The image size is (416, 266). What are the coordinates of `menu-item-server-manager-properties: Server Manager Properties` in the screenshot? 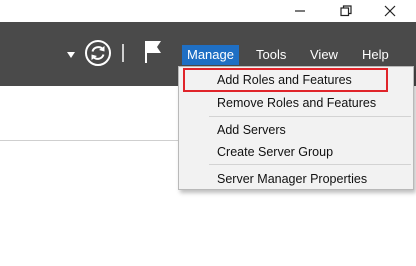 It's located at (292, 179).